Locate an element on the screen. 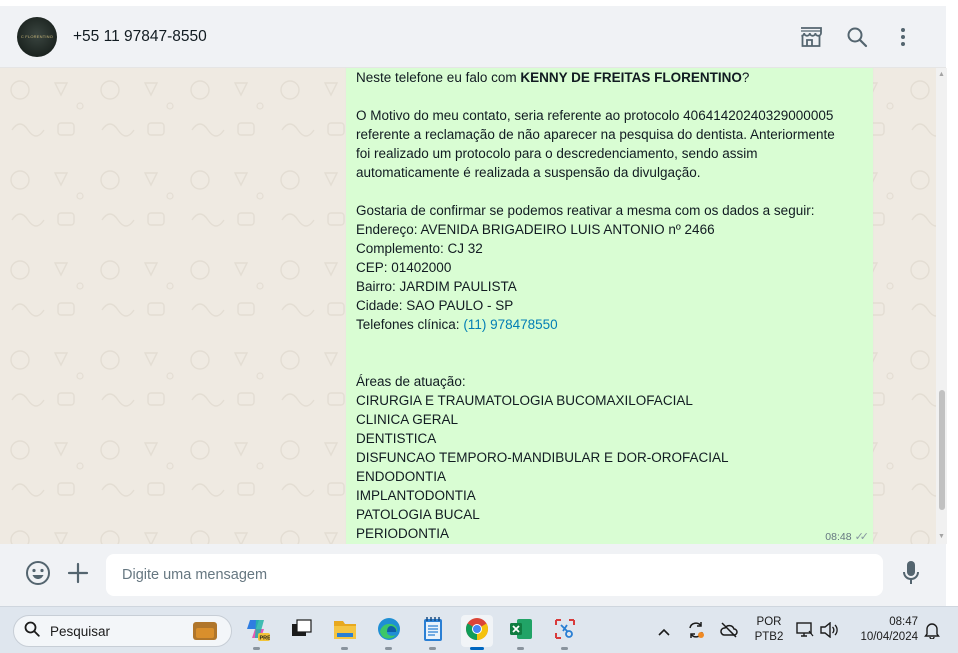 This screenshot has height=653, width=958. file-explorer-icon is located at coordinates (345, 631).